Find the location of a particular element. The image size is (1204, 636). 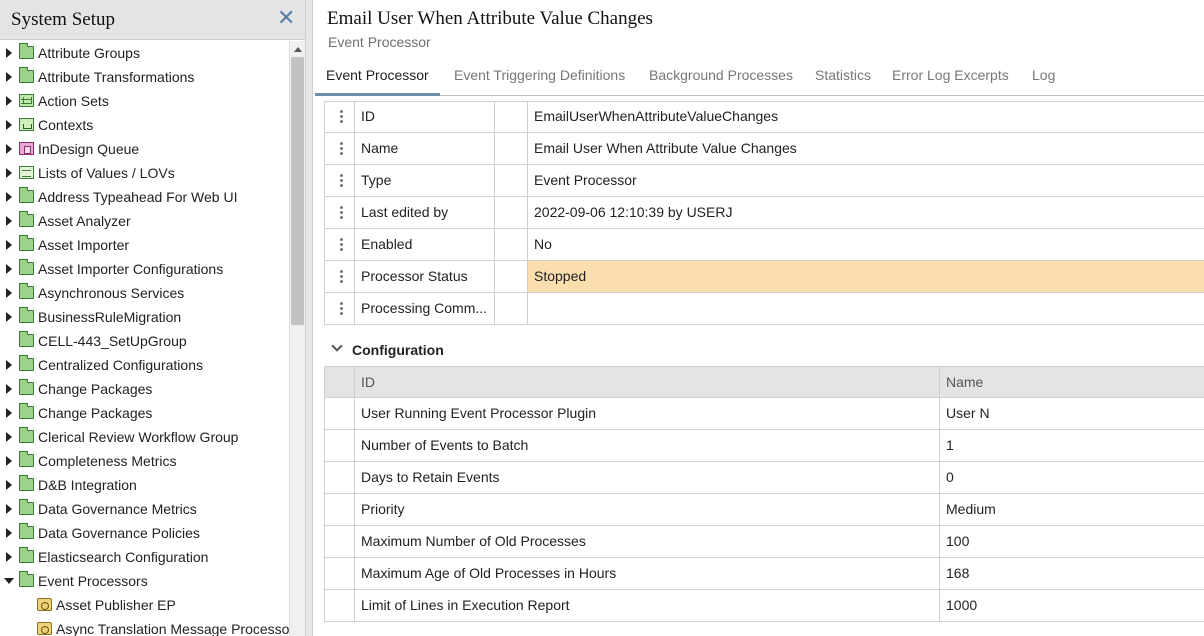

tree-item-asset-importer-configurations: Asset Importer Configurations is located at coordinates (144, 269).